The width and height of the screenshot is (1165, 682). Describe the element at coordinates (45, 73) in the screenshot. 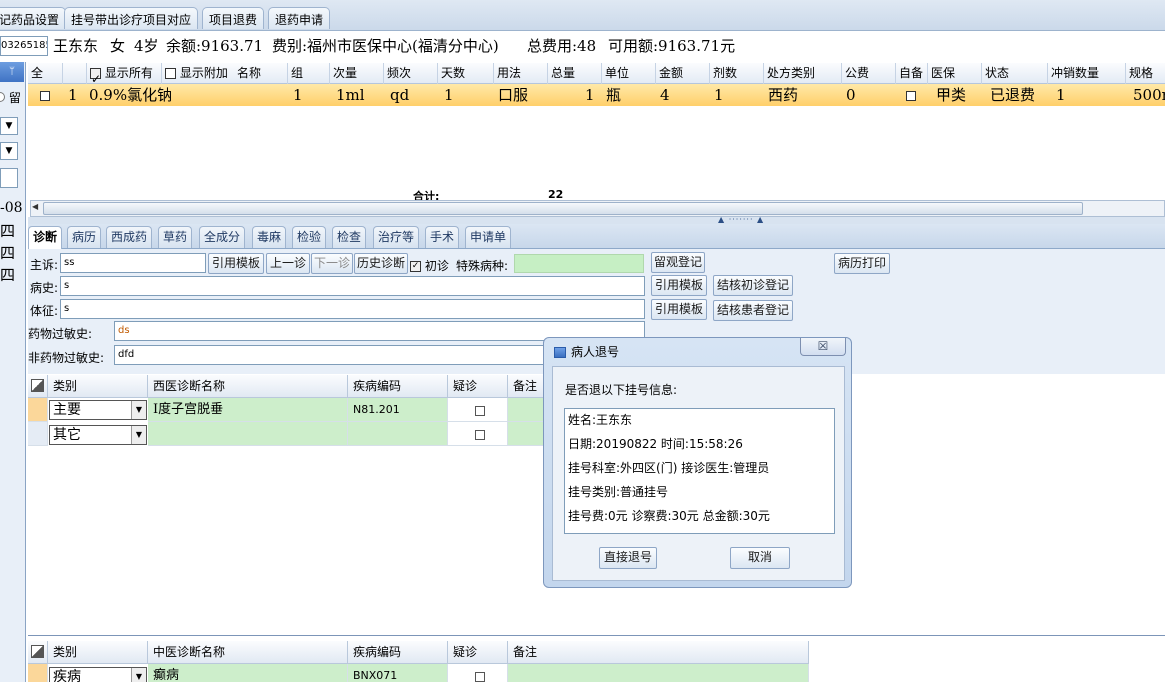

I see `col-select-all: 全` at that location.